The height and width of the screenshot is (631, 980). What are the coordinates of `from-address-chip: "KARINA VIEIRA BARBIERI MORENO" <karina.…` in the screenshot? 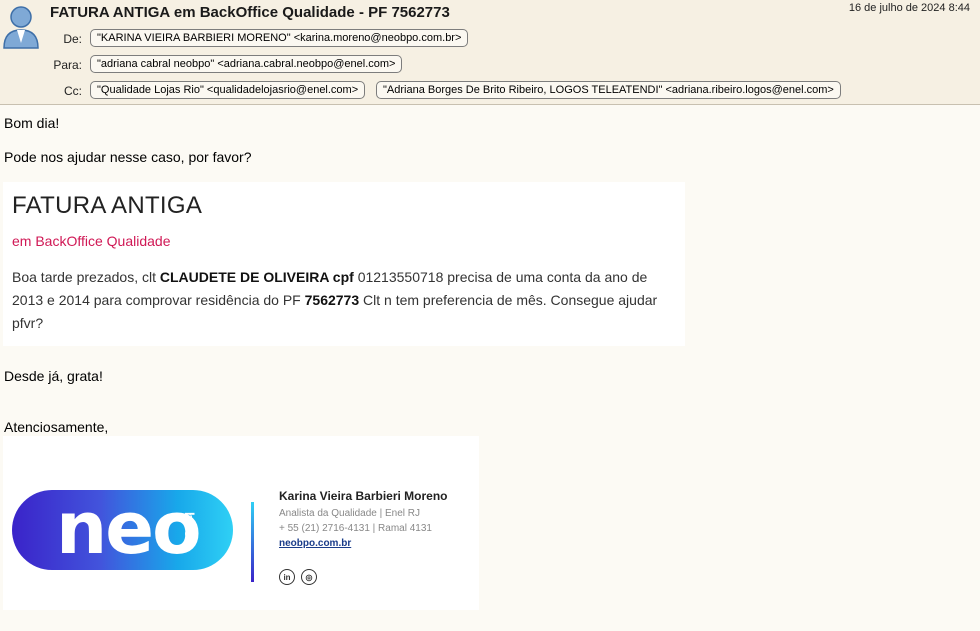 It's located at (279, 38).